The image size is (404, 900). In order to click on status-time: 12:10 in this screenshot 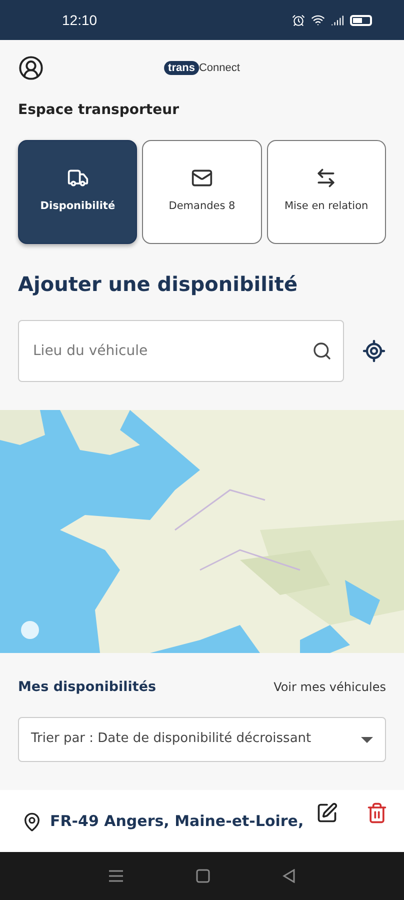, I will do `click(80, 20)`.